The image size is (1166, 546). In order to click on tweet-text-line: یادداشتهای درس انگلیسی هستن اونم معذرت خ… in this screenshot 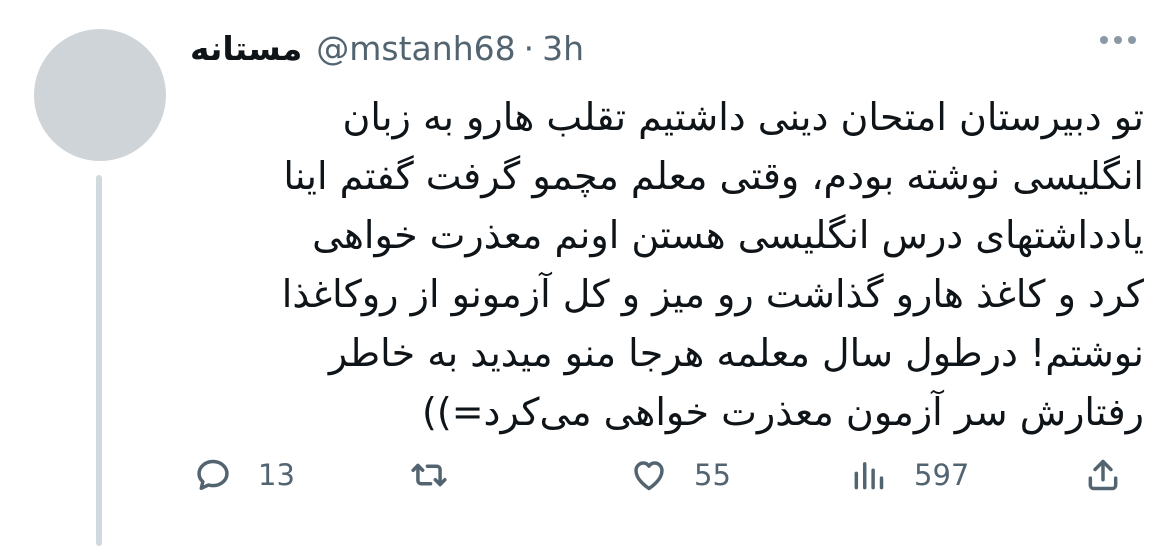, I will do `click(728, 235)`.